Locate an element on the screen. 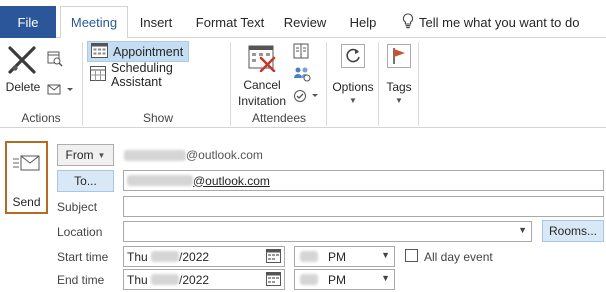 The width and height of the screenshot is (606, 292). location-dropdown-icon: ▼ is located at coordinates (522, 230).